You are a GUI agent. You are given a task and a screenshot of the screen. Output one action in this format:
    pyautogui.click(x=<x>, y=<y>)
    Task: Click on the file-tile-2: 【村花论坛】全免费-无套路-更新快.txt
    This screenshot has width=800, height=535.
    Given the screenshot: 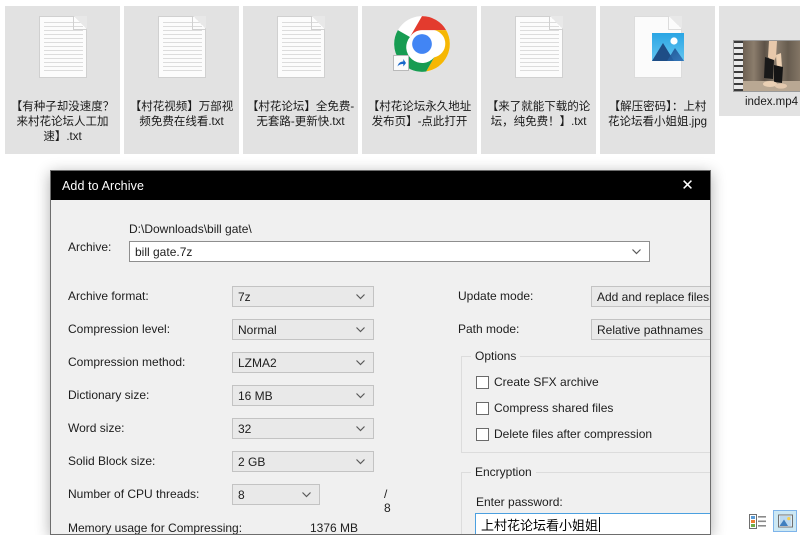 What is the action you would take?
    pyautogui.click(x=300, y=80)
    